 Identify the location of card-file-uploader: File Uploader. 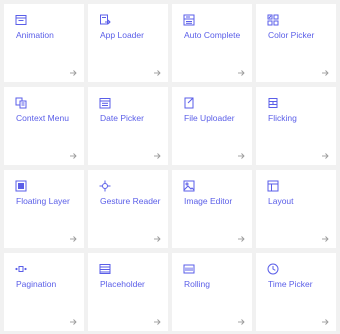
(212, 126).